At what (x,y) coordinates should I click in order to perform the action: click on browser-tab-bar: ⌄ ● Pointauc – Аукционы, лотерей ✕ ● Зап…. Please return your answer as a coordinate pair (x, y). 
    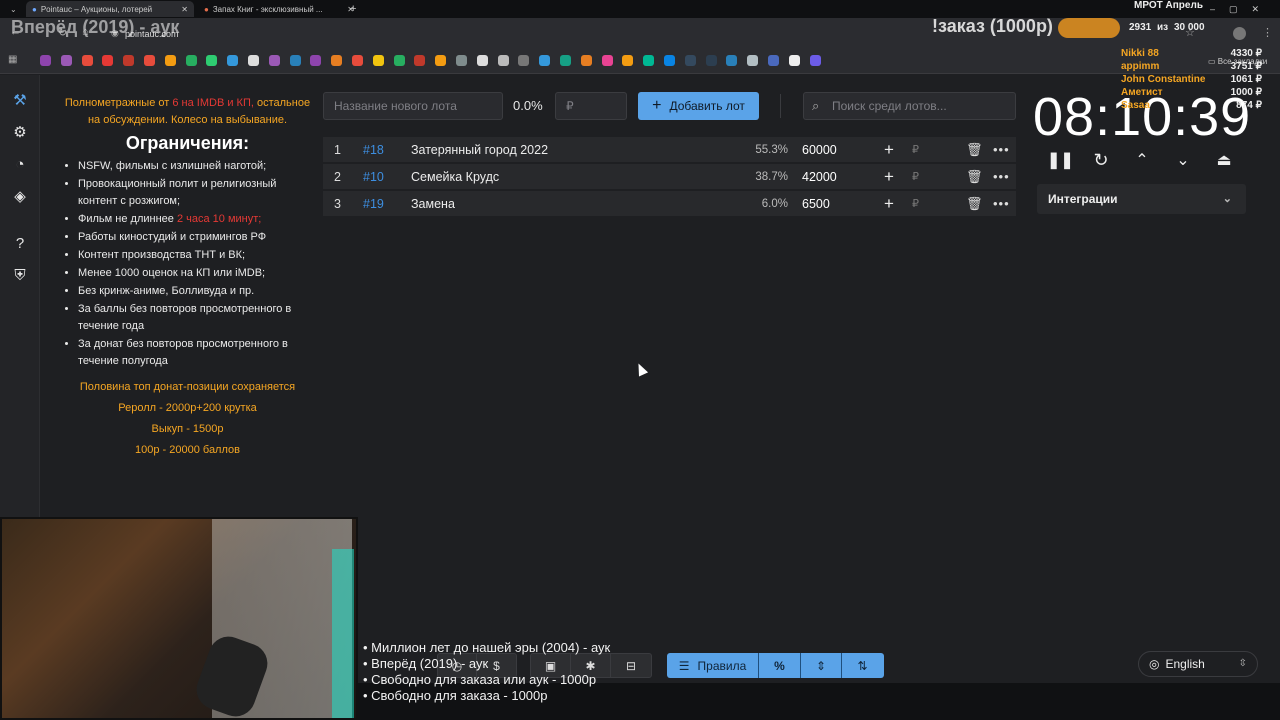
    Looking at the image, I should click on (640, 9).